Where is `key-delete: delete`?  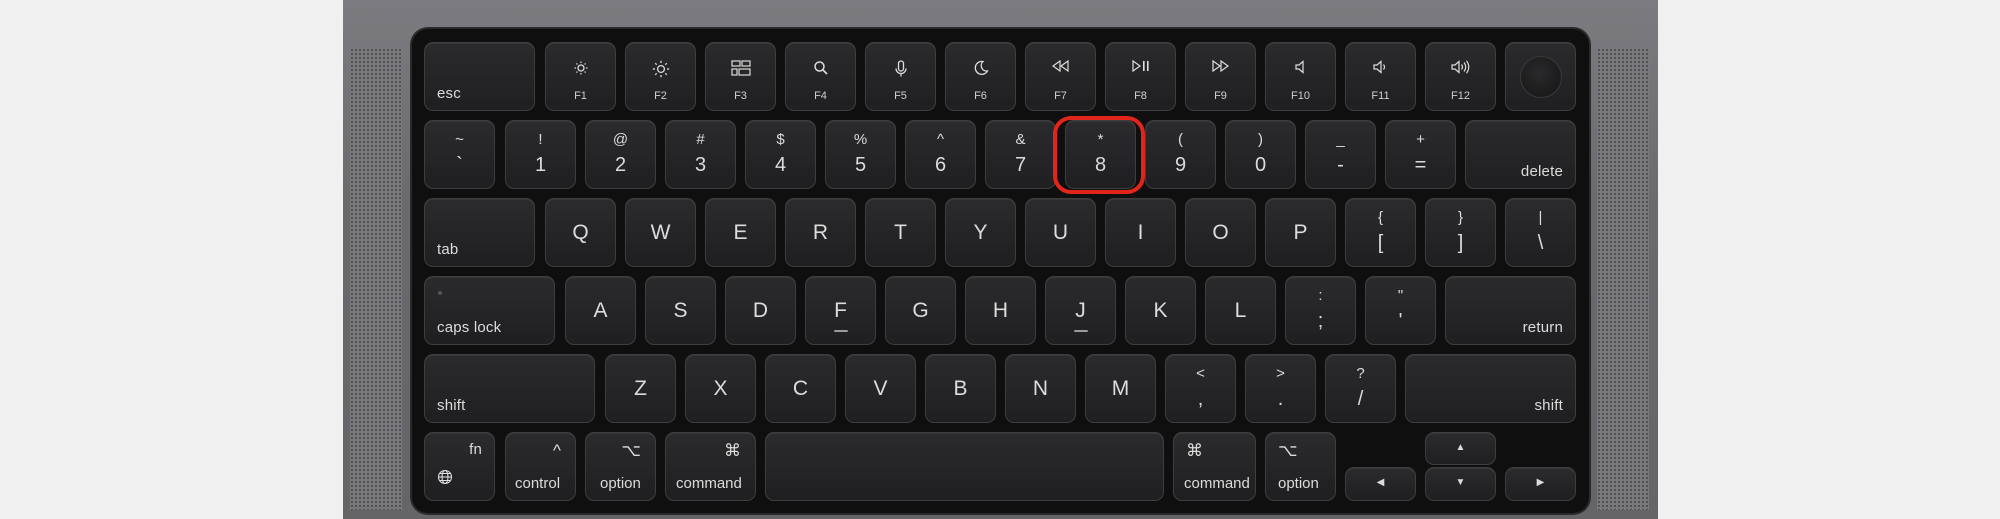
key-delete: delete is located at coordinates (1520, 154).